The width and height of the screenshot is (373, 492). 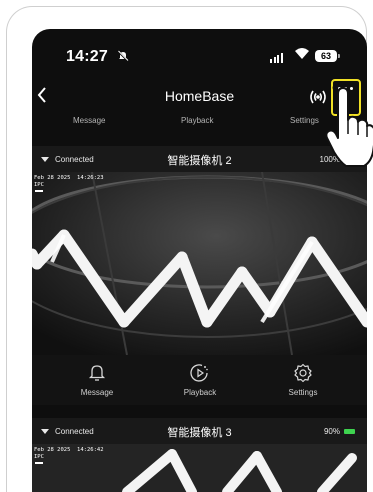 What do you see at coordinates (327, 56) in the screenshot?
I see `battery-indicator: 63` at bounding box center [327, 56].